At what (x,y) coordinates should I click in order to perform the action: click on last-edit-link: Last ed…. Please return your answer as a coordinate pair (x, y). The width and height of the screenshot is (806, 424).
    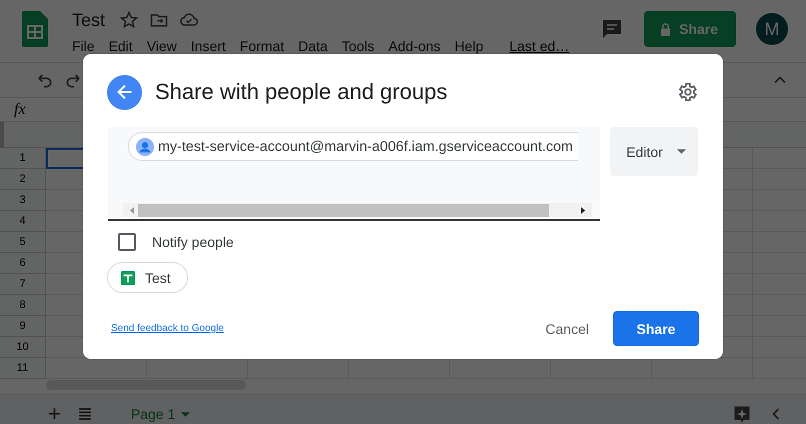
    Looking at the image, I should click on (539, 46).